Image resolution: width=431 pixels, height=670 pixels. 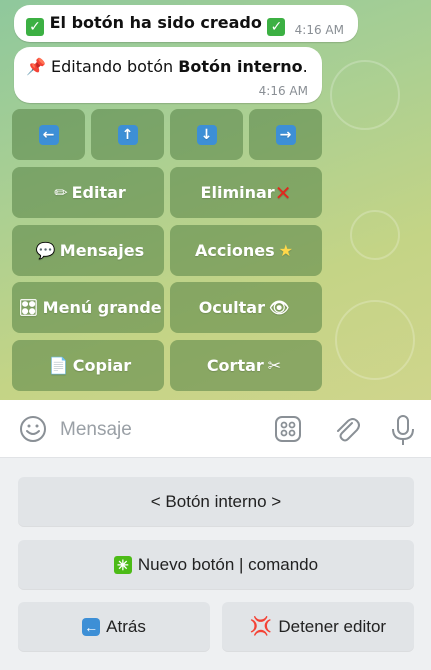 I want to click on inline-button-eliminar: Eliminar ✕, so click(x=246, y=192).